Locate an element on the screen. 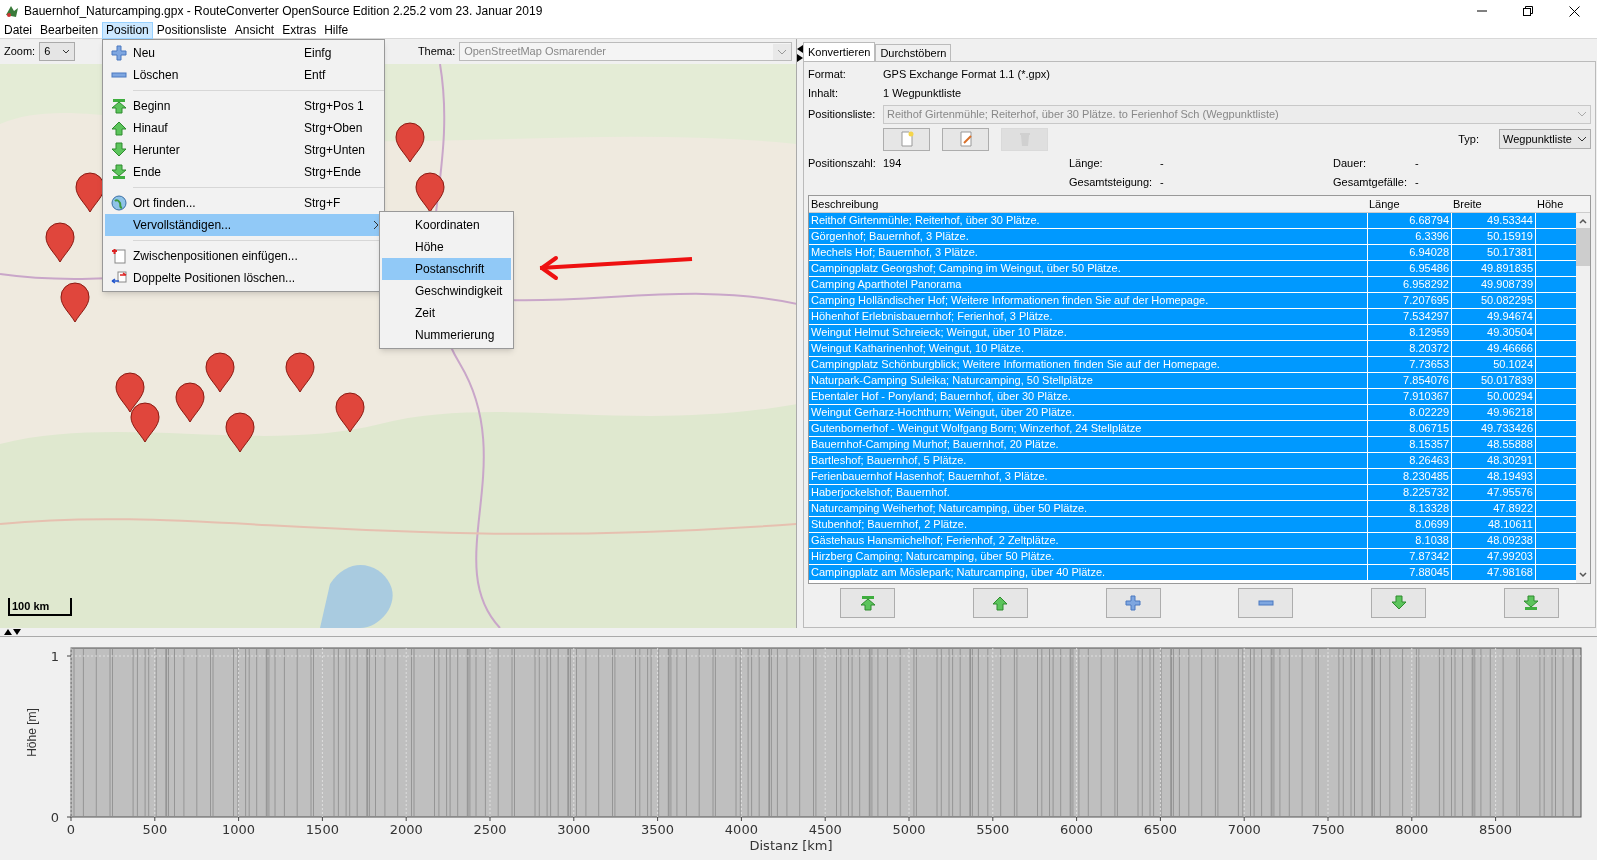  table-cell-text: Reithof Girtenmühle; Reiterhof, über 30 Plätze. is located at coordinates (925, 220).